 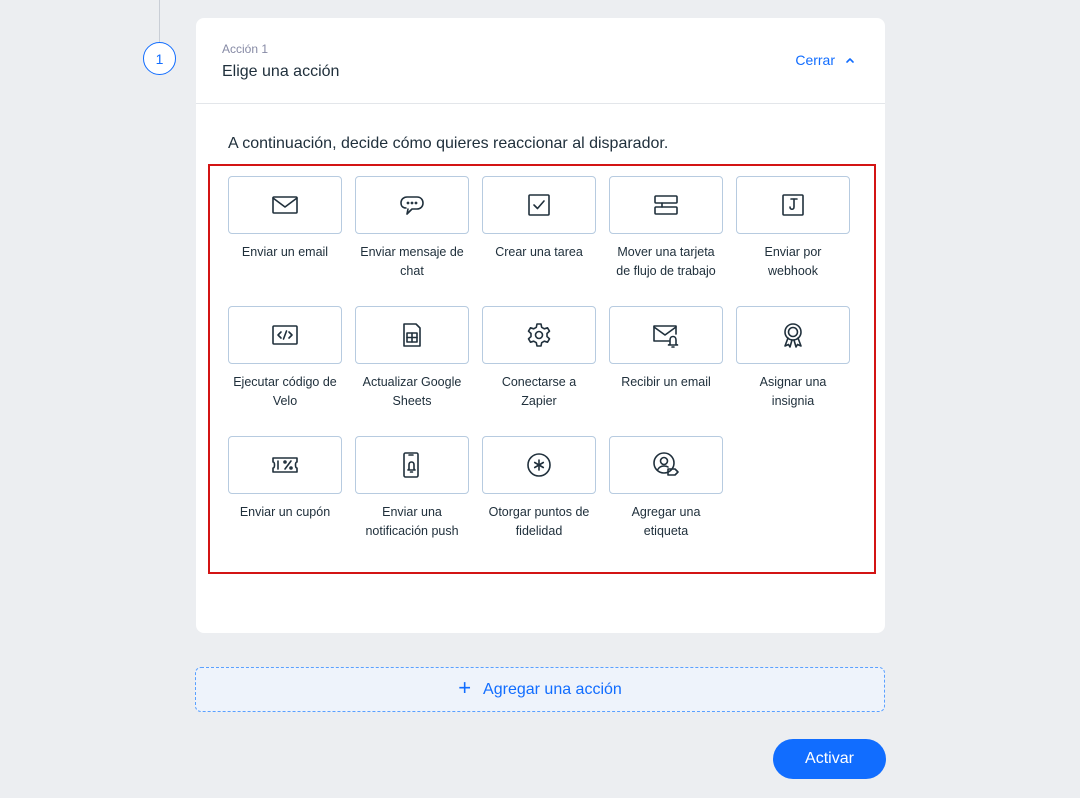 What do you see at coordinates (552, 689) in the screenshot?
I see `add-action-label: Agregar una acción` at bounding box center [552, 689].